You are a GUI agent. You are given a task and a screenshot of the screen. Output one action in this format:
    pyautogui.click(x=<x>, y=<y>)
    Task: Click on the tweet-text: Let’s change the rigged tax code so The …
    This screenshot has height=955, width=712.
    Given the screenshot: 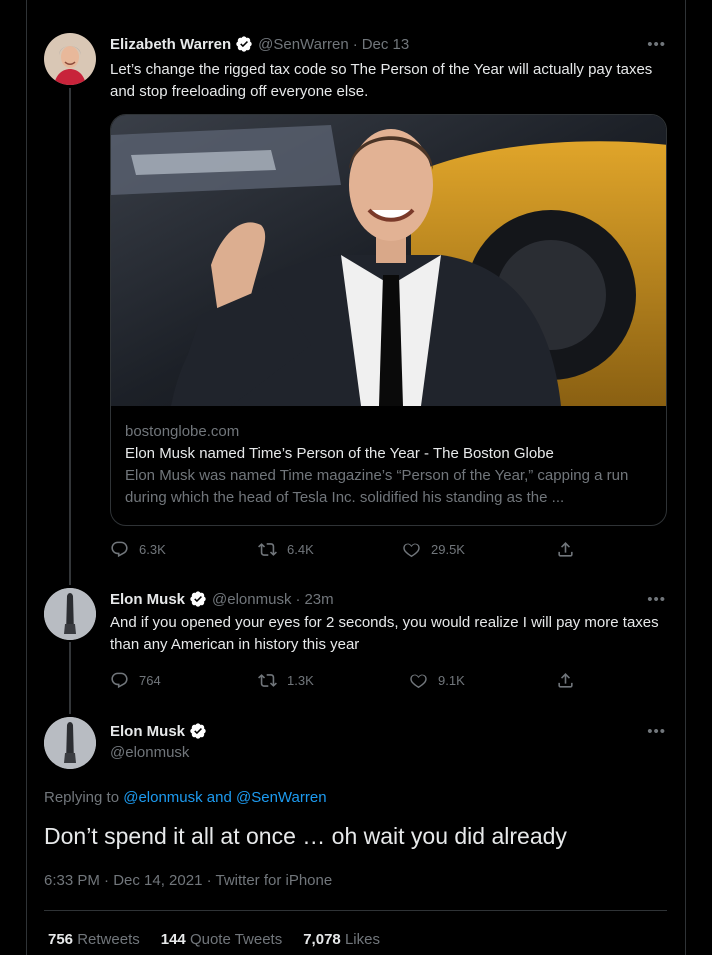 What is the action you would take?
    pyautogui.click(x=381, y=80)
    